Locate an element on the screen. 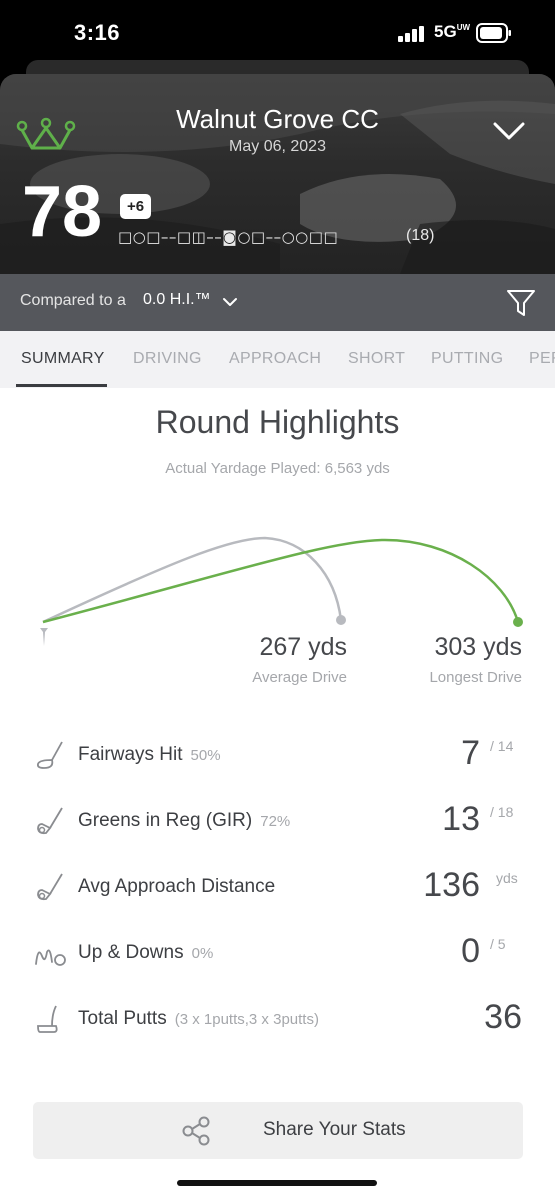  chip-icon is located at coordinates (50, 957).